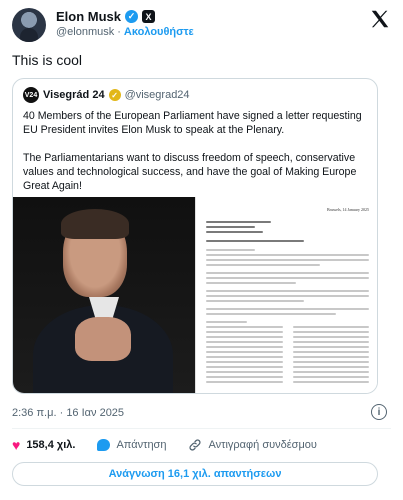  Describe the element at coordinates (157, 95) in the screenshot. I see `quoted-handle: @visegrad24` at that location.